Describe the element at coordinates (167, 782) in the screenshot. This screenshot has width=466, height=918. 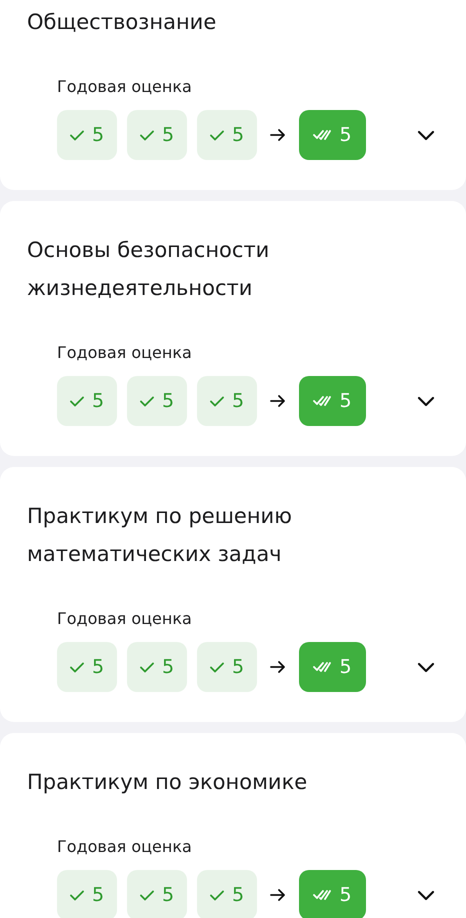
I see `subject-title: Практикум по экономике` at that location.